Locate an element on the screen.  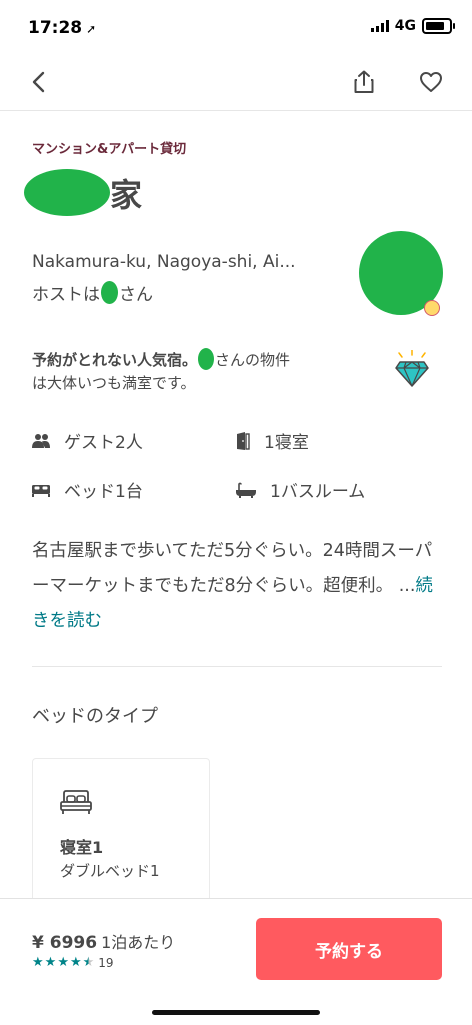
battery-icon is located at coordinates (438, 26).